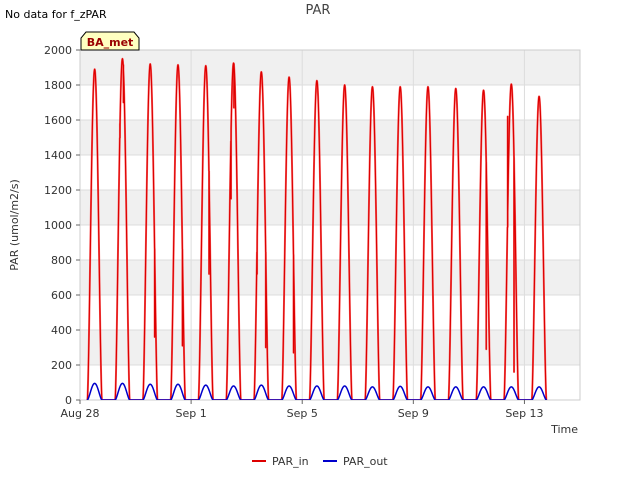  I want to click on legend: PAR_in PAR_out, so click(320, 461).